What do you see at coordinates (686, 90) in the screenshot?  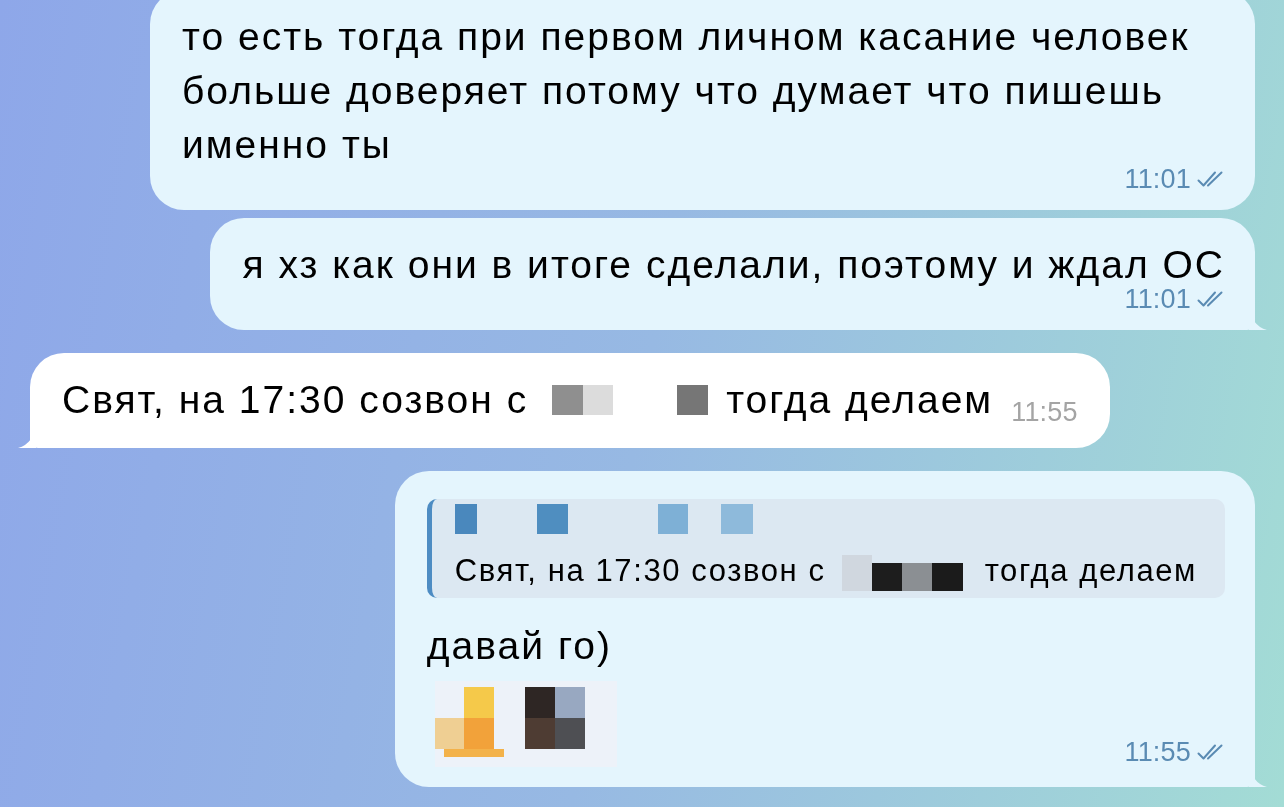 I see `message-text: то есть тогда при первом личном касание человек больше доверяет потому что думает что пишешь именно ты` at bounding box center [686, 90].